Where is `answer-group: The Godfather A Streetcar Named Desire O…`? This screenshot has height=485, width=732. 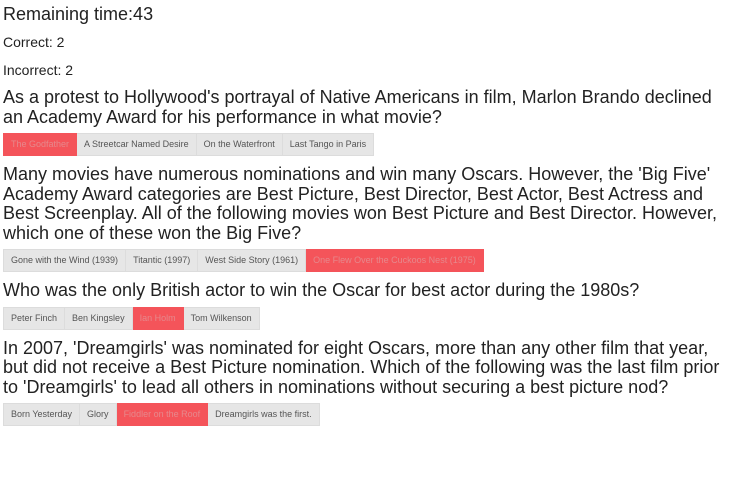 answer-group: The Godfather A Streetcar Named Desire O… is located at coordinates (366, 144).